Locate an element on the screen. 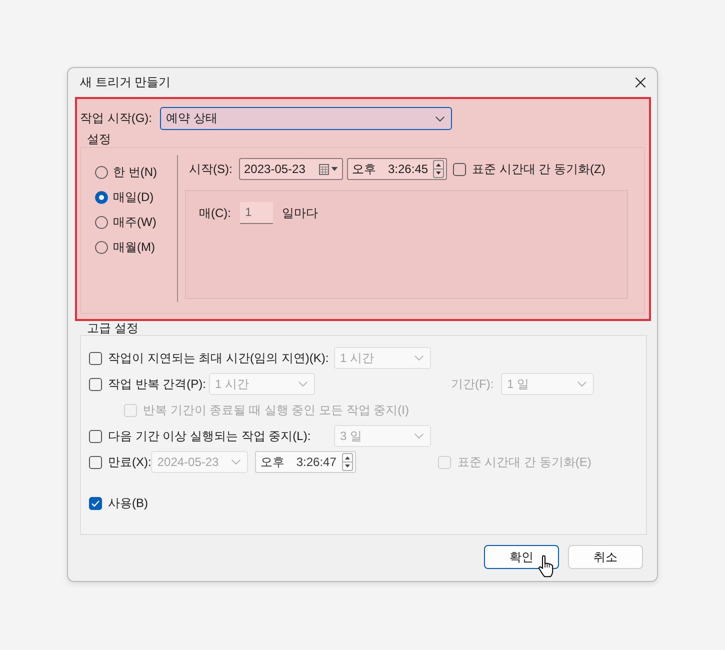 Image resolution: width=725 pixels, height=650 pixels. radio-label: 매일(D) is located at coordinates (133, 197).